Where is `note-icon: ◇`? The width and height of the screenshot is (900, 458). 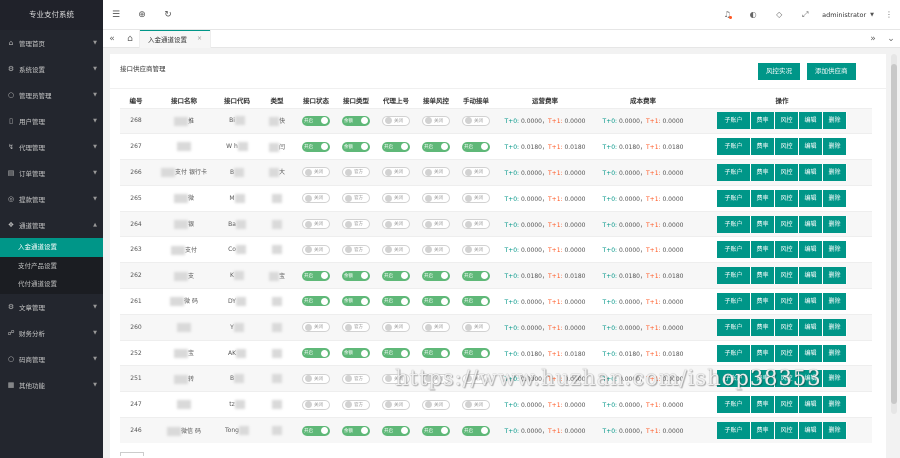
note-icon: ◇ is located at coordinates (779, 14).